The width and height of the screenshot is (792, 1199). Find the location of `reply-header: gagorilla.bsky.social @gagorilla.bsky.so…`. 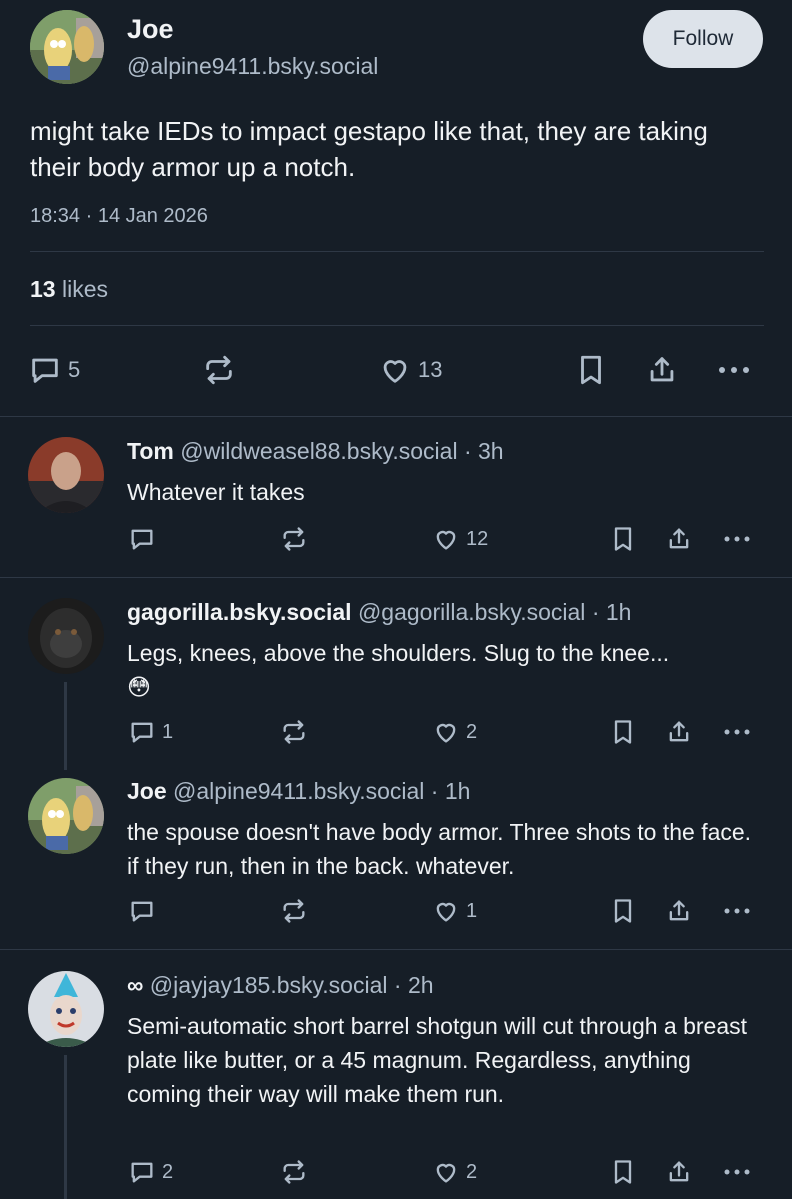

reply-header: gagorilla.bsky.social @gagorilla.bsky.so… is located at coordinates (379, 612).